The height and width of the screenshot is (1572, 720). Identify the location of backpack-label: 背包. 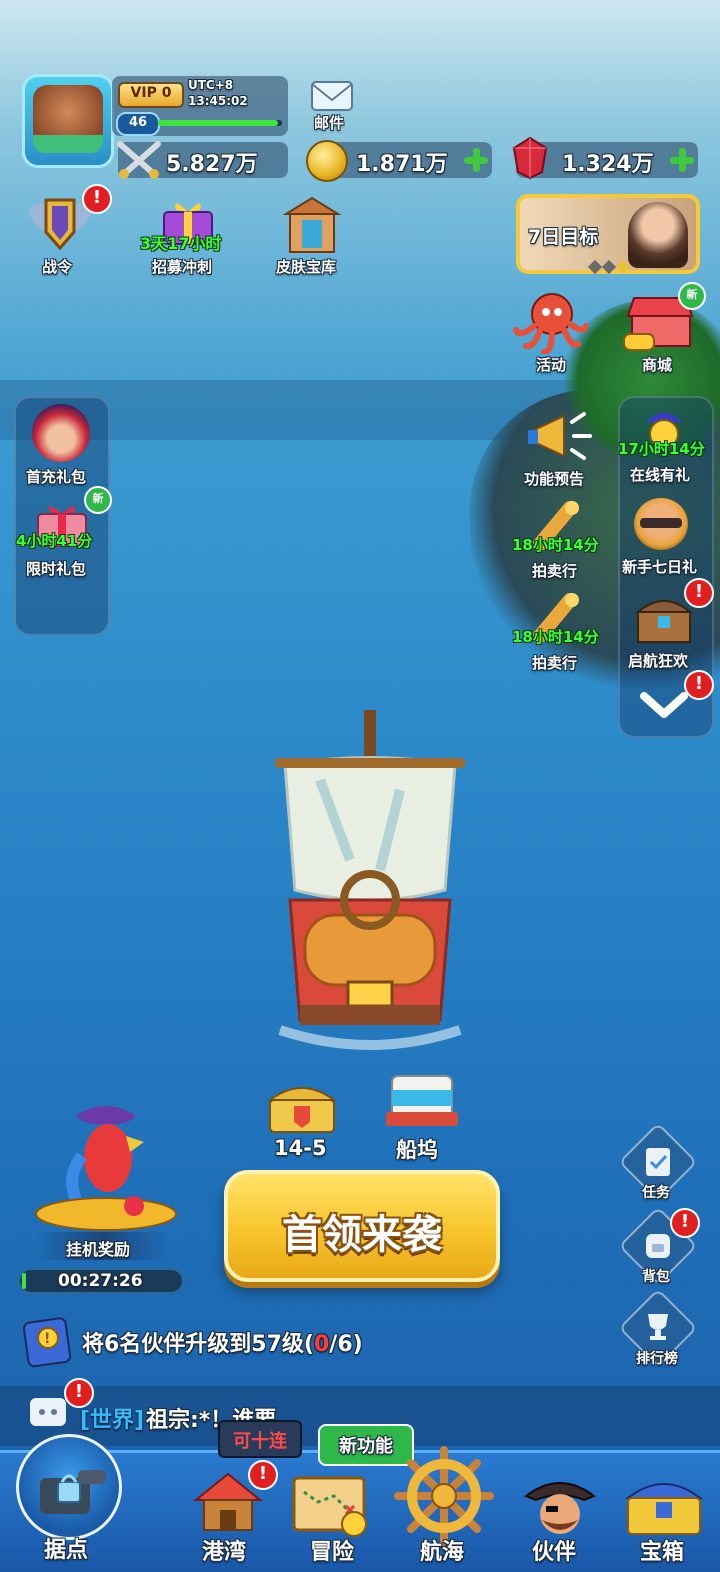
(656, 1277).